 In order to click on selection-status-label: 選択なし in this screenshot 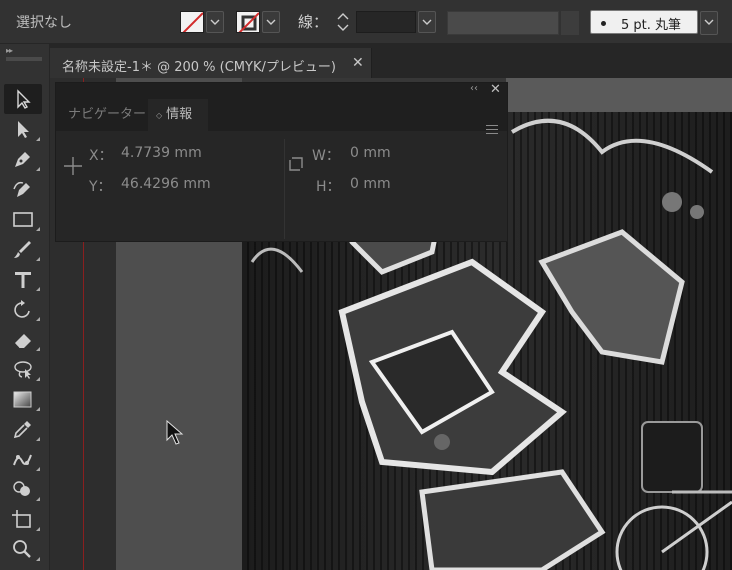, I will do `click(44, 23)`.